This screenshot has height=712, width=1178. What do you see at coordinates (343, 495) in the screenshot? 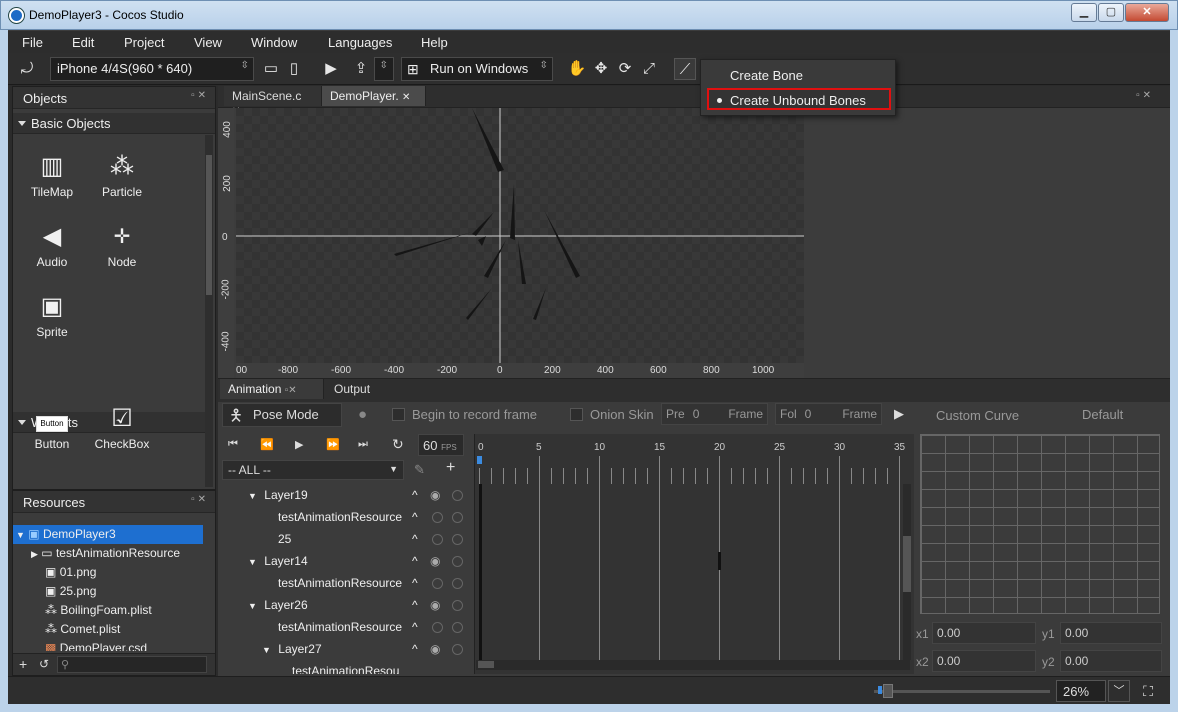
I see `layer-row: ▼ Layer19 ^ ◉` at bounding box center [343, 495].